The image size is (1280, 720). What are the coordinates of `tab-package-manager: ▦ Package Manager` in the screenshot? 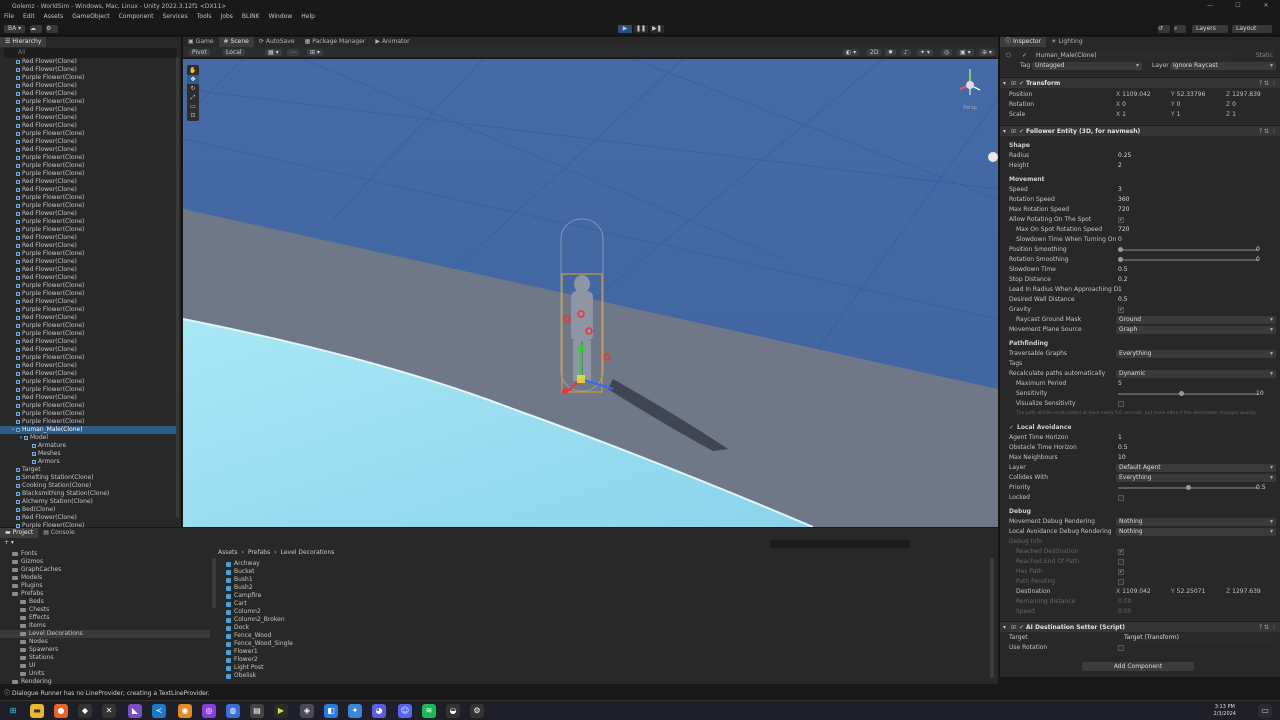 It's located at (335, 42).